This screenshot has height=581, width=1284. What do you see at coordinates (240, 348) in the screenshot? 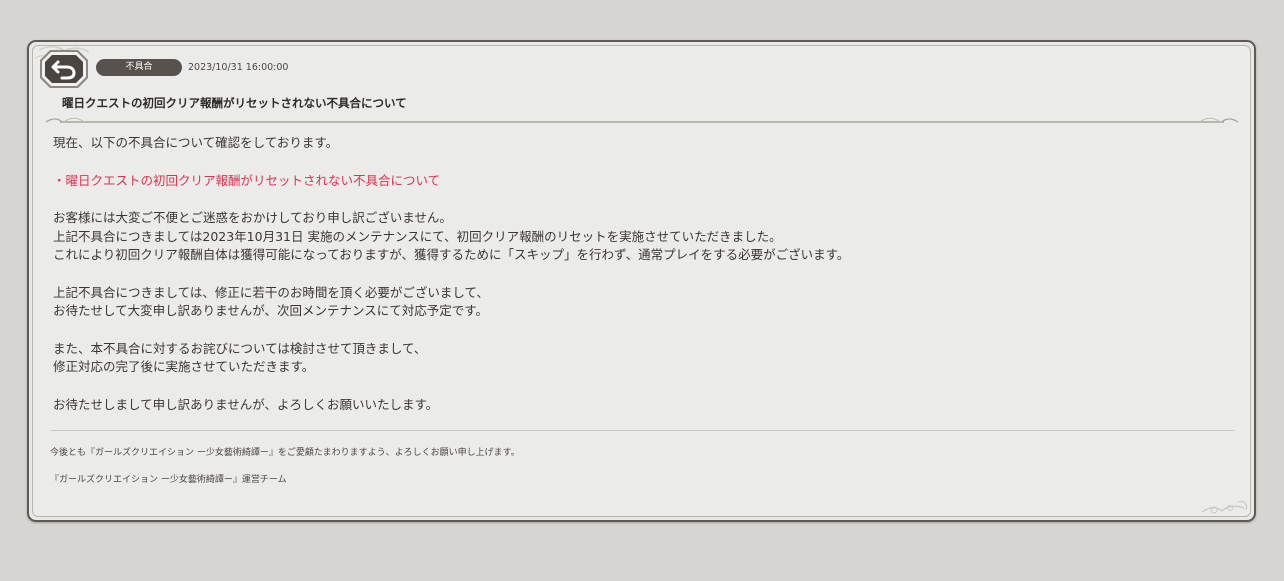
I see `body-line: また、本不具合に対するお詫びについては検討させて頂きまして、` at bounding box center [240, 348].